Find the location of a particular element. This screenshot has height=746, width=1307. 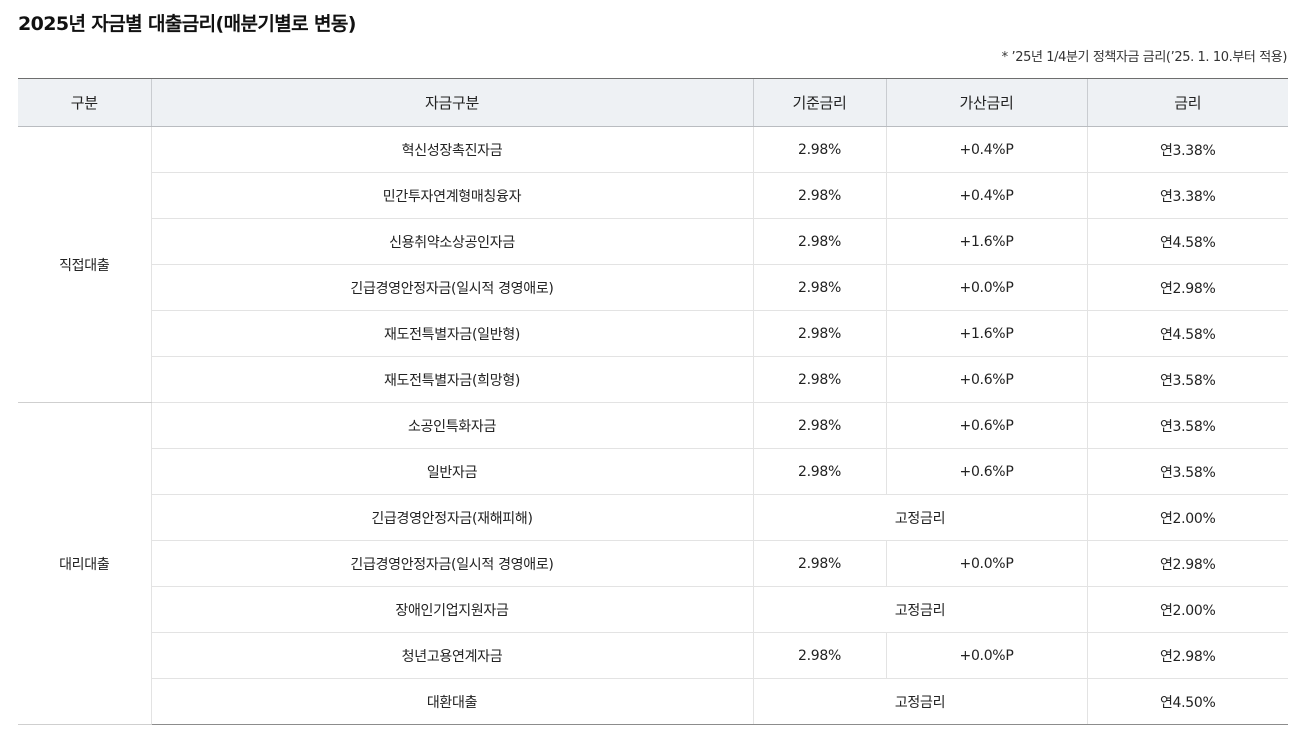

page-title: 2025년 자금별 대출금리(매분기별로 변동) is located at coordinates (187, 24).